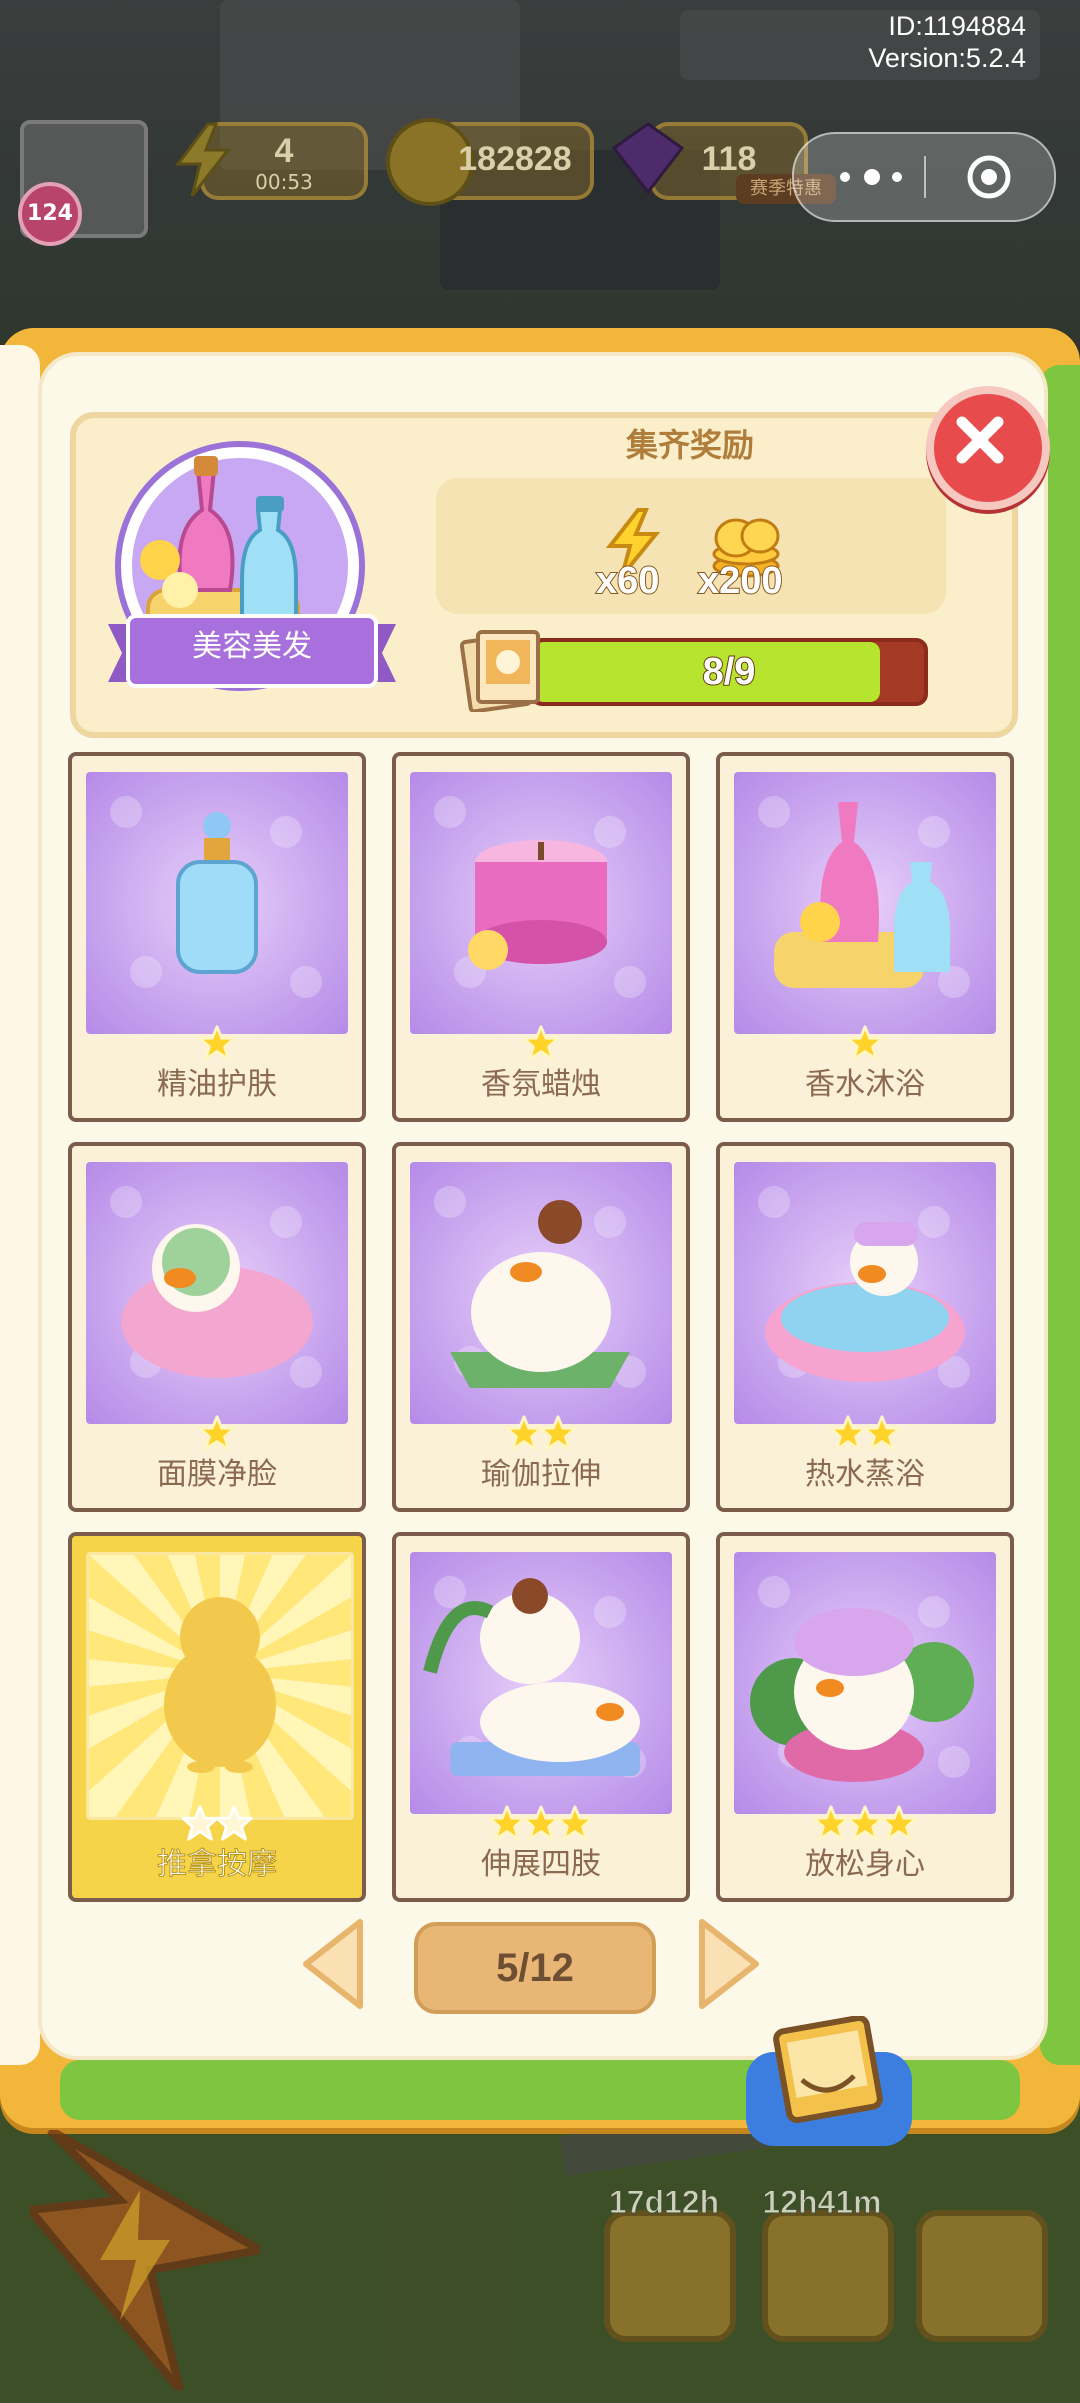 The height and width of the screenshot is (2403, 1080). What do you see at coordinates (982, 2276) in the screenshot?
I see `friends-button` at bounding box center [982, 2276].